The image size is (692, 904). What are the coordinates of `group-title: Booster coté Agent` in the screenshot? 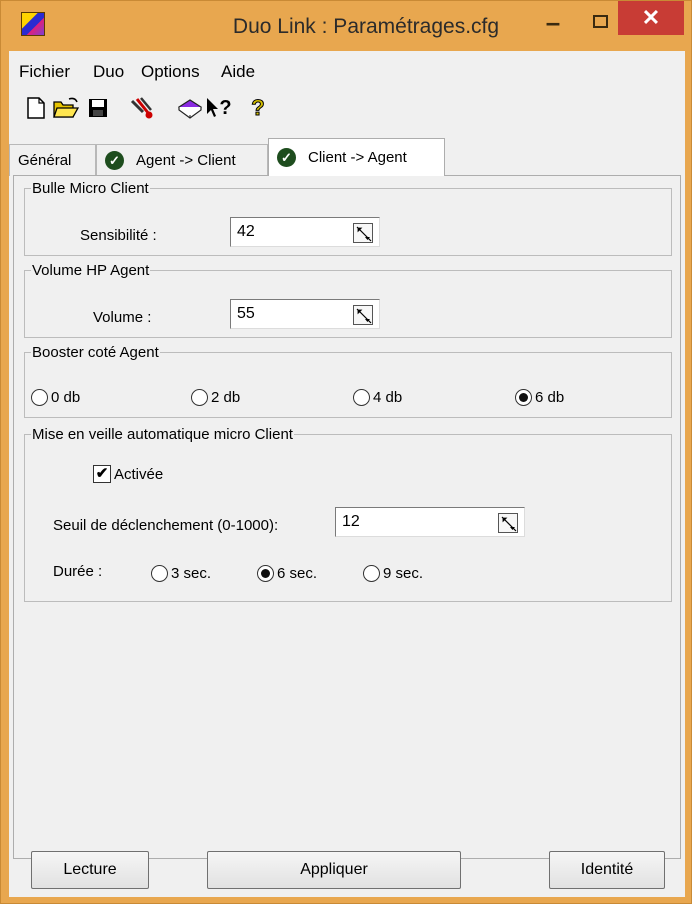 It's located at (95, 352).